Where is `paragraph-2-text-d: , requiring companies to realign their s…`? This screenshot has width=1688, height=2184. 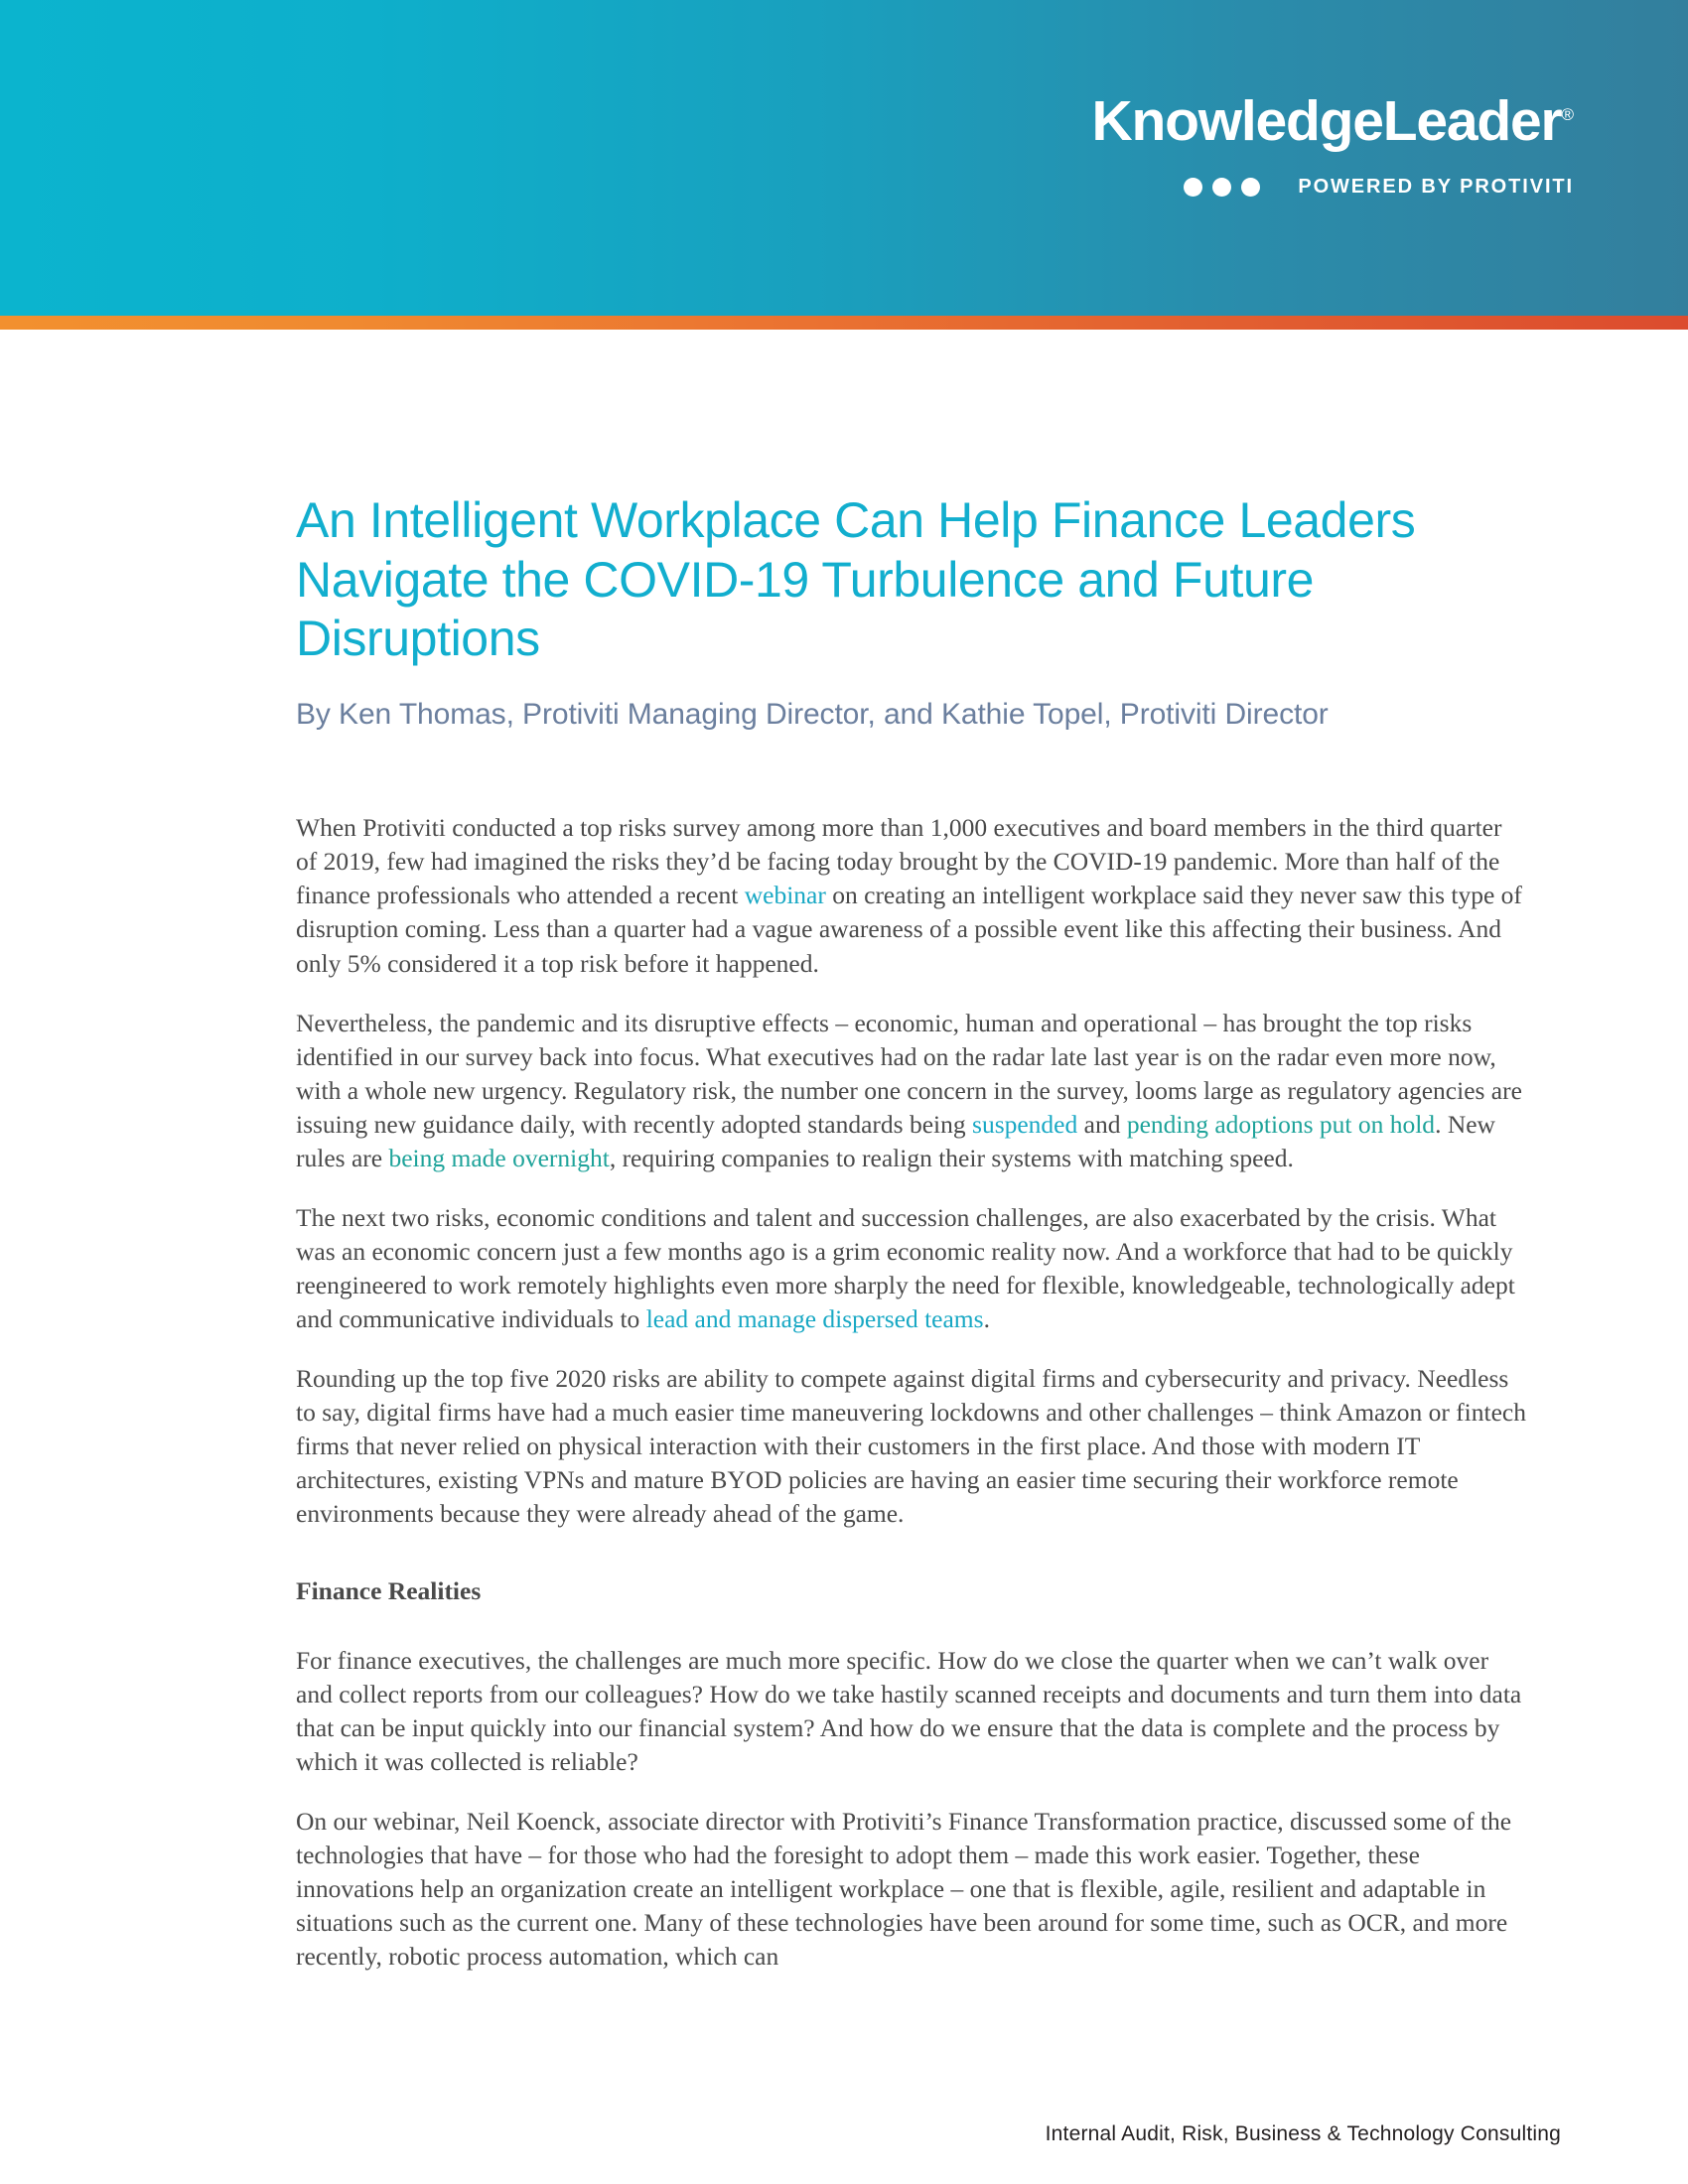
paragraph-2-text-d: , requiring companies to realign their s… is located at coordinates (951, 1157).